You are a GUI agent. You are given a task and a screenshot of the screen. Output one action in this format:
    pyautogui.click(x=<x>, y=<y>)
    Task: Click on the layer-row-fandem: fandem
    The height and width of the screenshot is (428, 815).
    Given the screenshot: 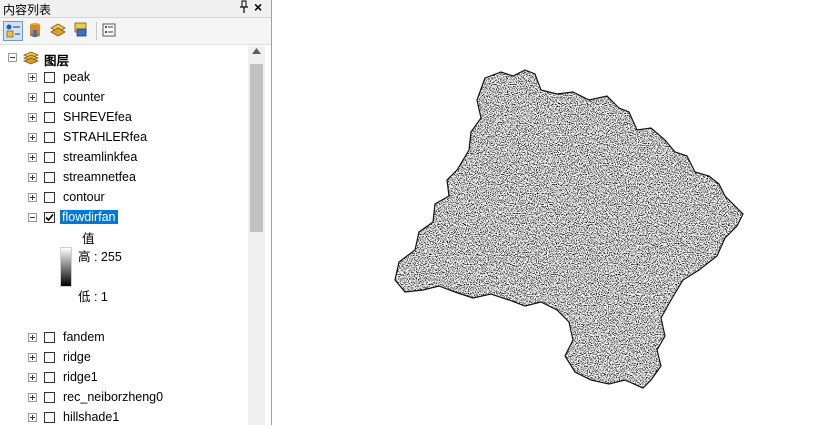 What is the action you would take?
    pyautogui.click(x=124, y=338)
    